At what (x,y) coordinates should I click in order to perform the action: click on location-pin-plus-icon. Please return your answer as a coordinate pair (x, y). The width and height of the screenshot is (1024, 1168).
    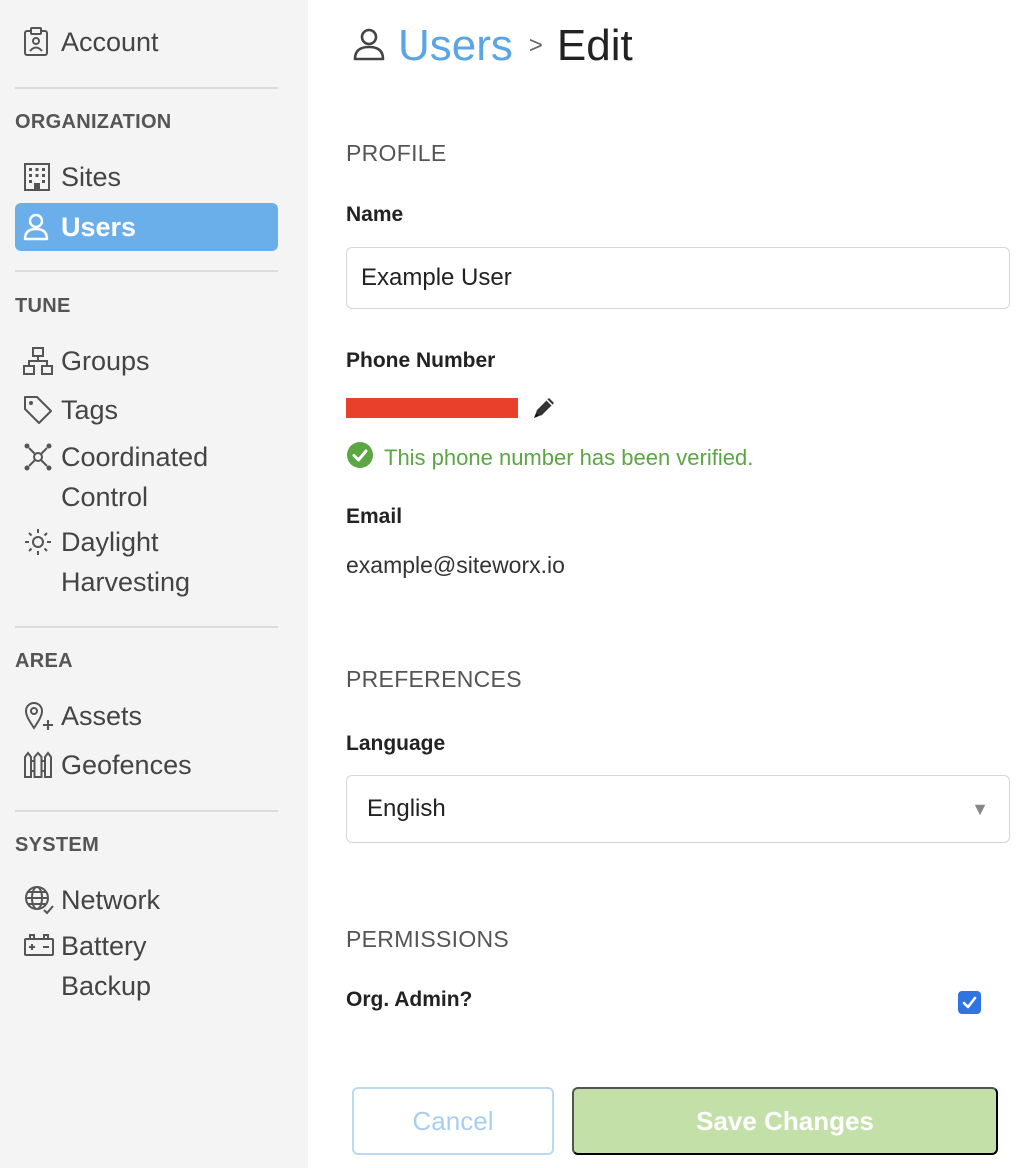
    Looking at the image, I should click on (38, 716).